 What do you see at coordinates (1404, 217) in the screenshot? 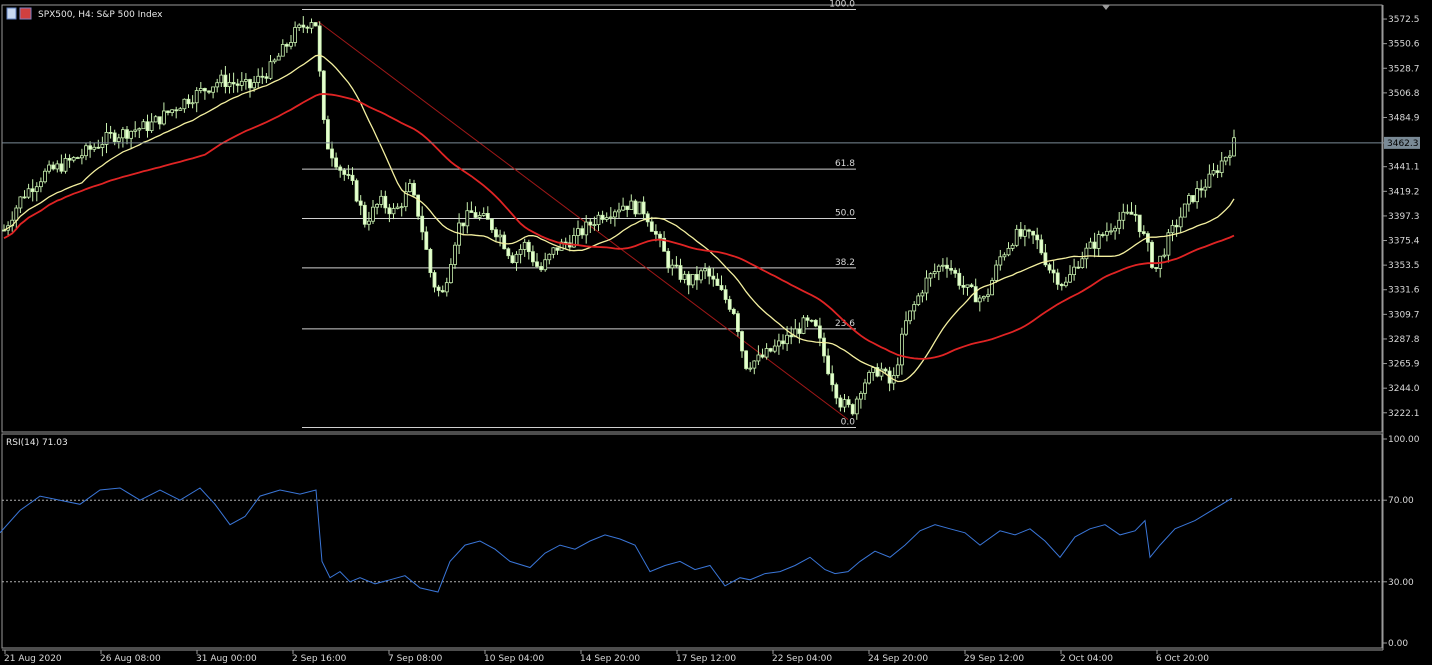
I see `price-tick-label: 3397.3` at bounding box center [1404, 217].